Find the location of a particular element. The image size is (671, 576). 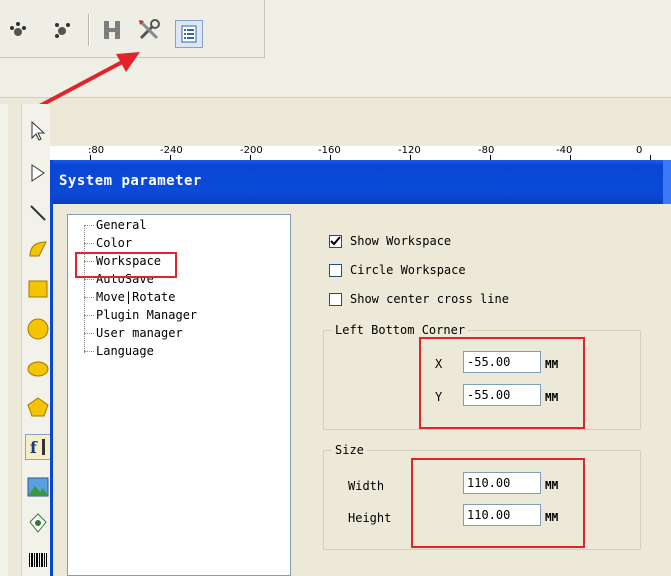

ruler-tick-label: -240 is located at coordinates (171, 151).